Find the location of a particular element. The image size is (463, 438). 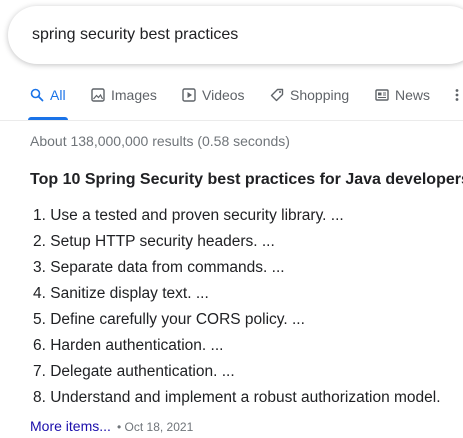

tab-images: Images is located at coordinates (124, 102).